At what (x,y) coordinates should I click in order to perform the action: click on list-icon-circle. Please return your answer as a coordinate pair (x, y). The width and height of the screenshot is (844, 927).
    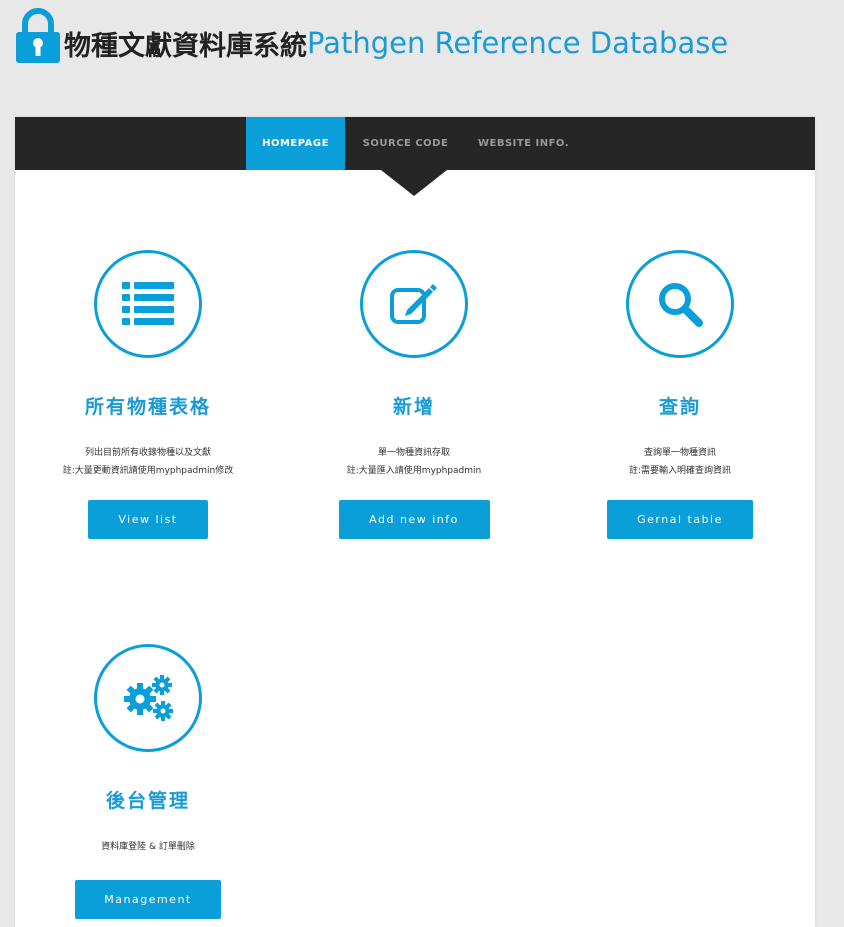
    Looking at the image, I should click on (148, 304).